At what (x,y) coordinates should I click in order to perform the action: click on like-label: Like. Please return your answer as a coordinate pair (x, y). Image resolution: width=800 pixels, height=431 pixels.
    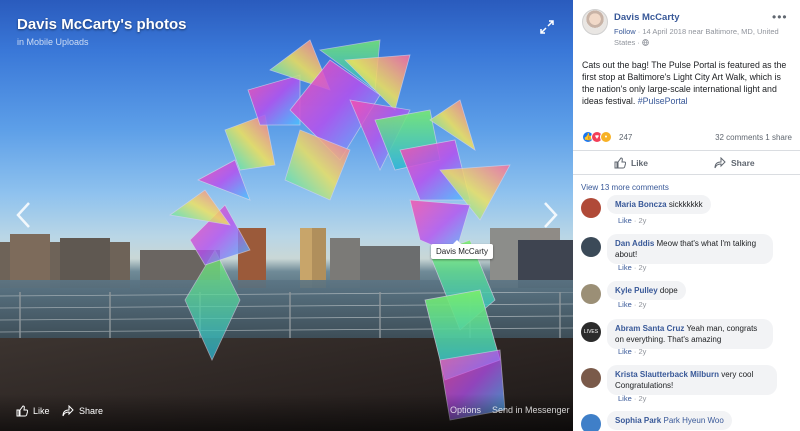
    Looking at the image, I should click on (640, 163).